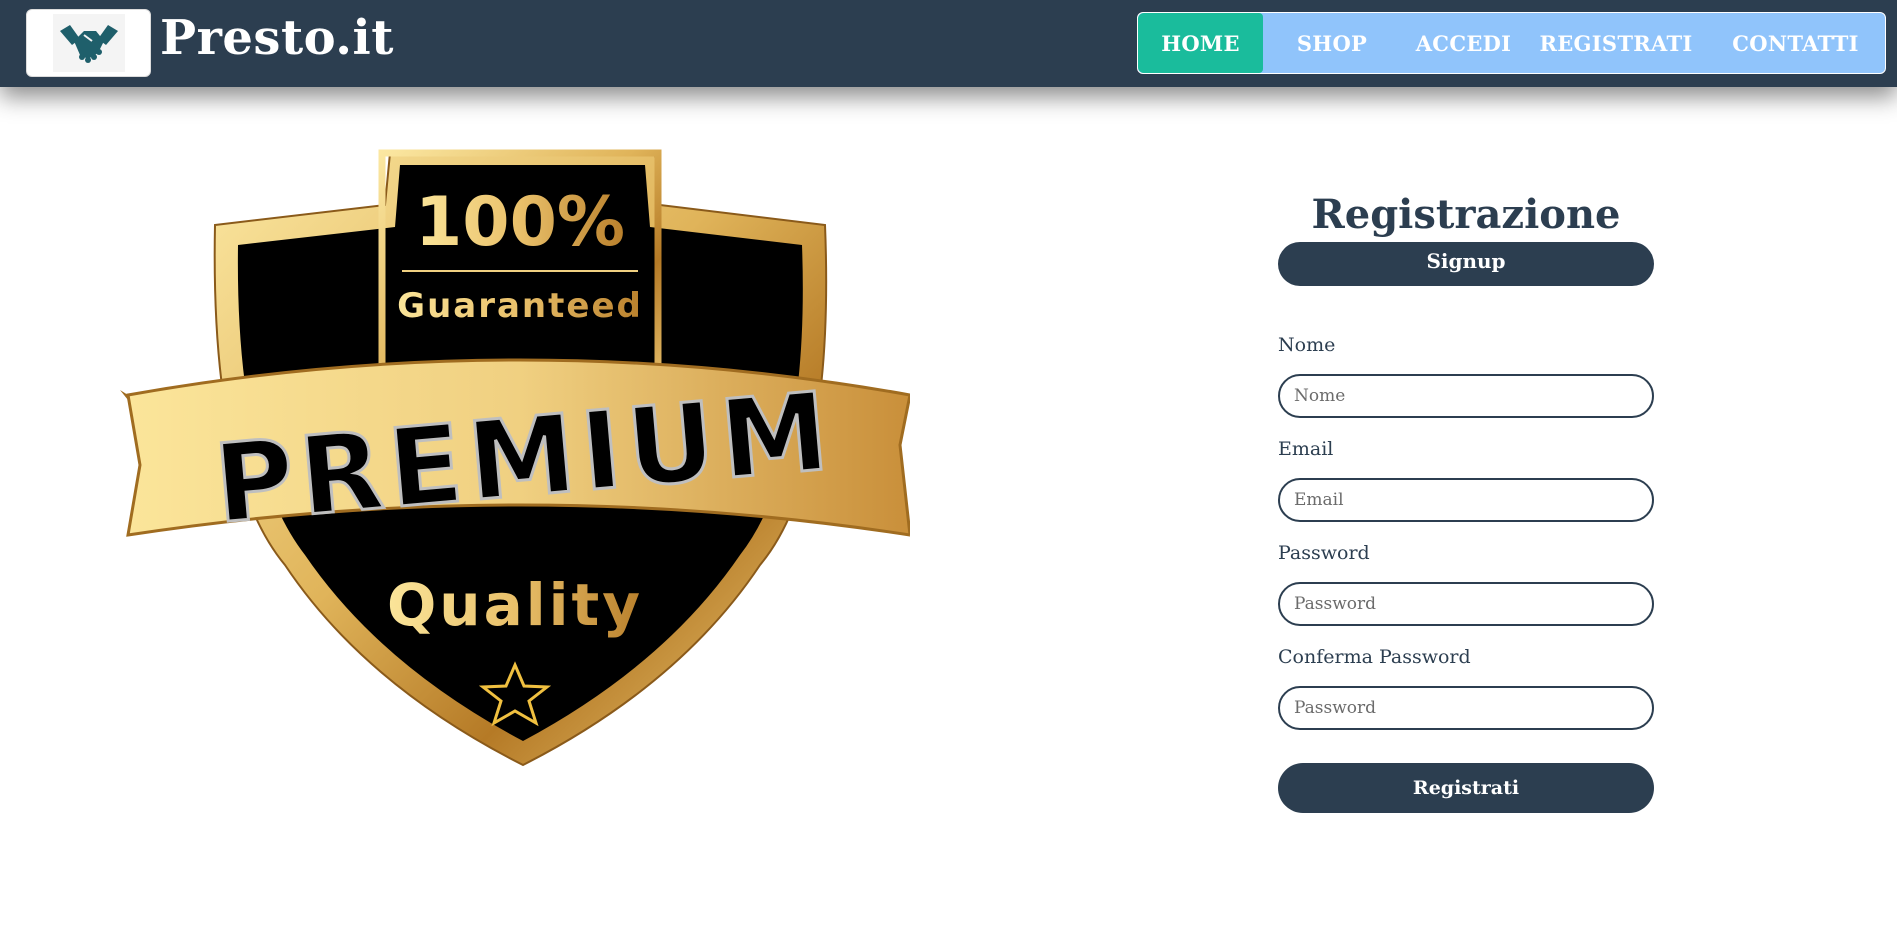  Describe the element at coordinates (1374, 657) in the screenshot. I see `confirm-password-label: Conferma Password` at that location.